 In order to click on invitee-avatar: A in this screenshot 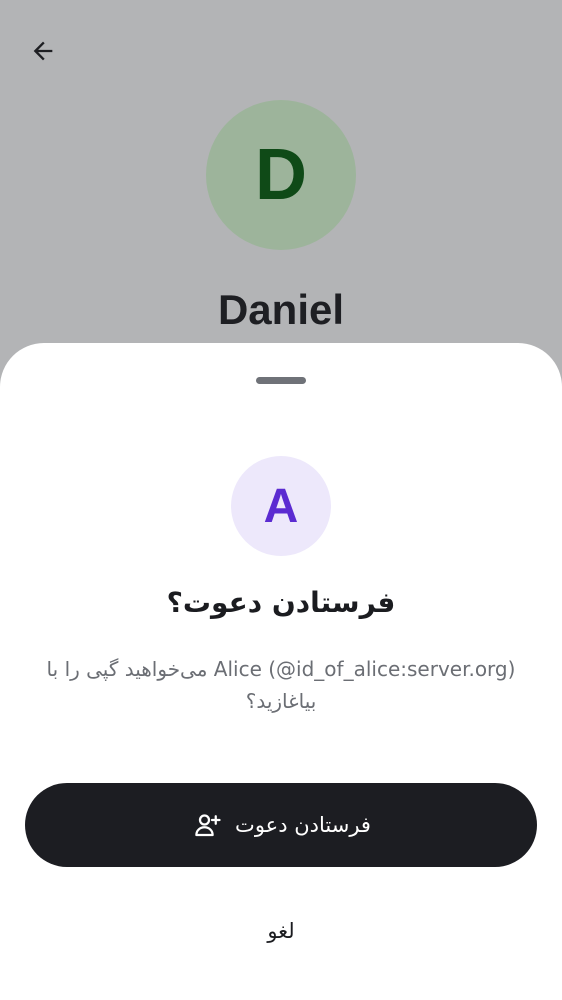, I will do `click(281, 506)`.